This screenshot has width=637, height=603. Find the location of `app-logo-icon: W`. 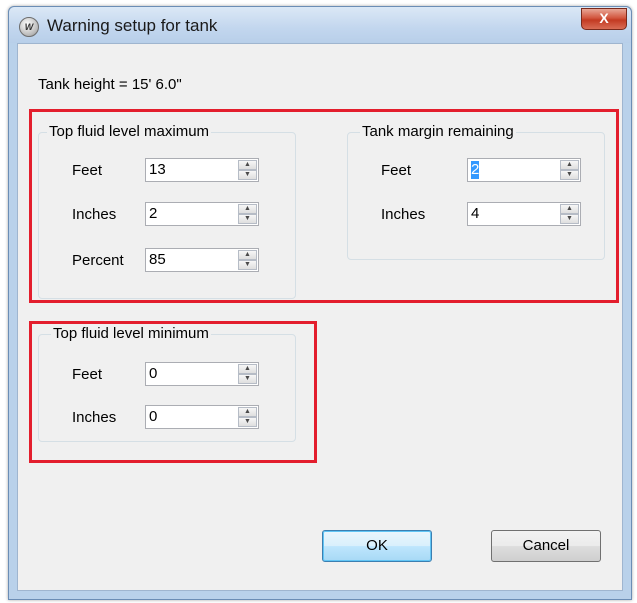

app-logo-icon: W is located at coordinates (29, 27).